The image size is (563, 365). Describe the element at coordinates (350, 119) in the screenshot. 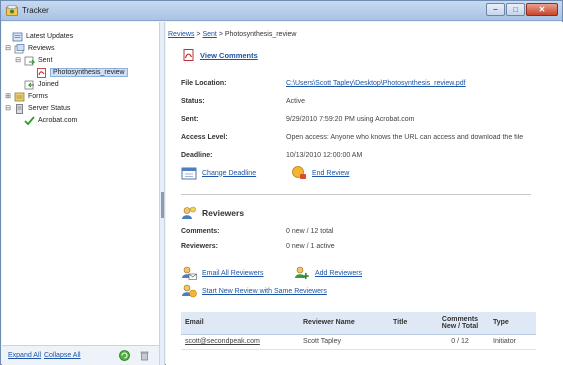

I see `sent-value: 9/29/2010 7:59:20 PM using Acrobat.com` at that location.